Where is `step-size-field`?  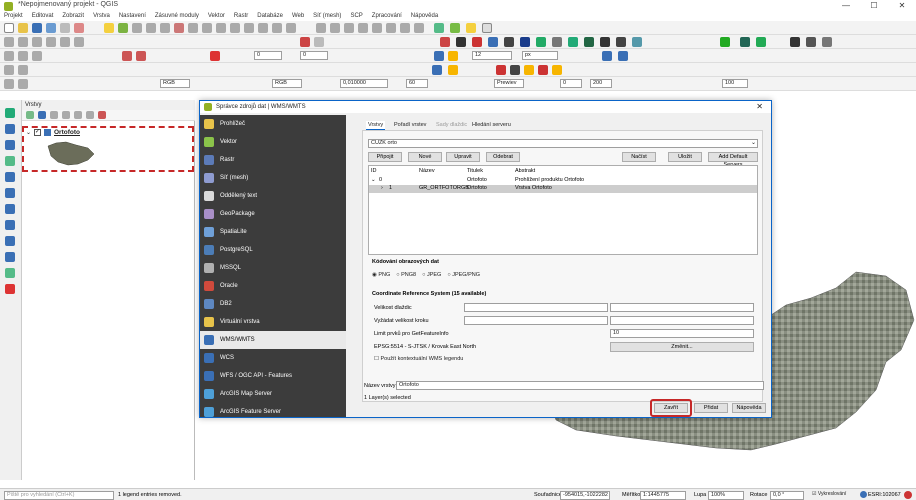
step-size-field is located at coordinates (536, 320).